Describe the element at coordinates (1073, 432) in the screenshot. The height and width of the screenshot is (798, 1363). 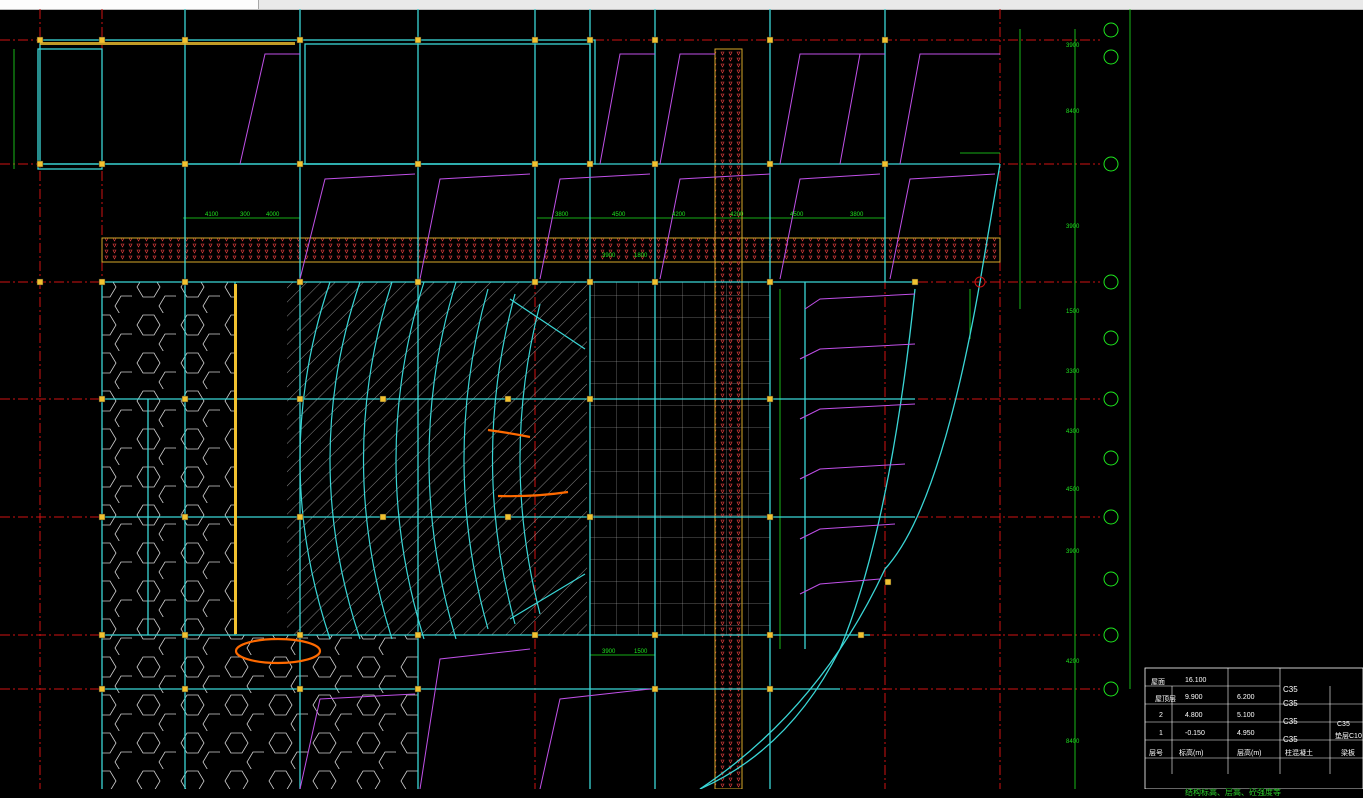
I see `dim-label: 4300` at that location.